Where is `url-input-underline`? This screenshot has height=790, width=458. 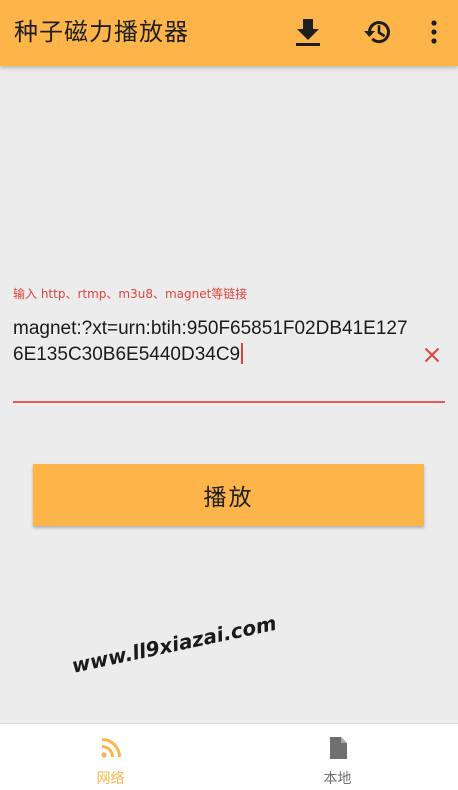
url-input-underline is located at coordinates (229, 402).